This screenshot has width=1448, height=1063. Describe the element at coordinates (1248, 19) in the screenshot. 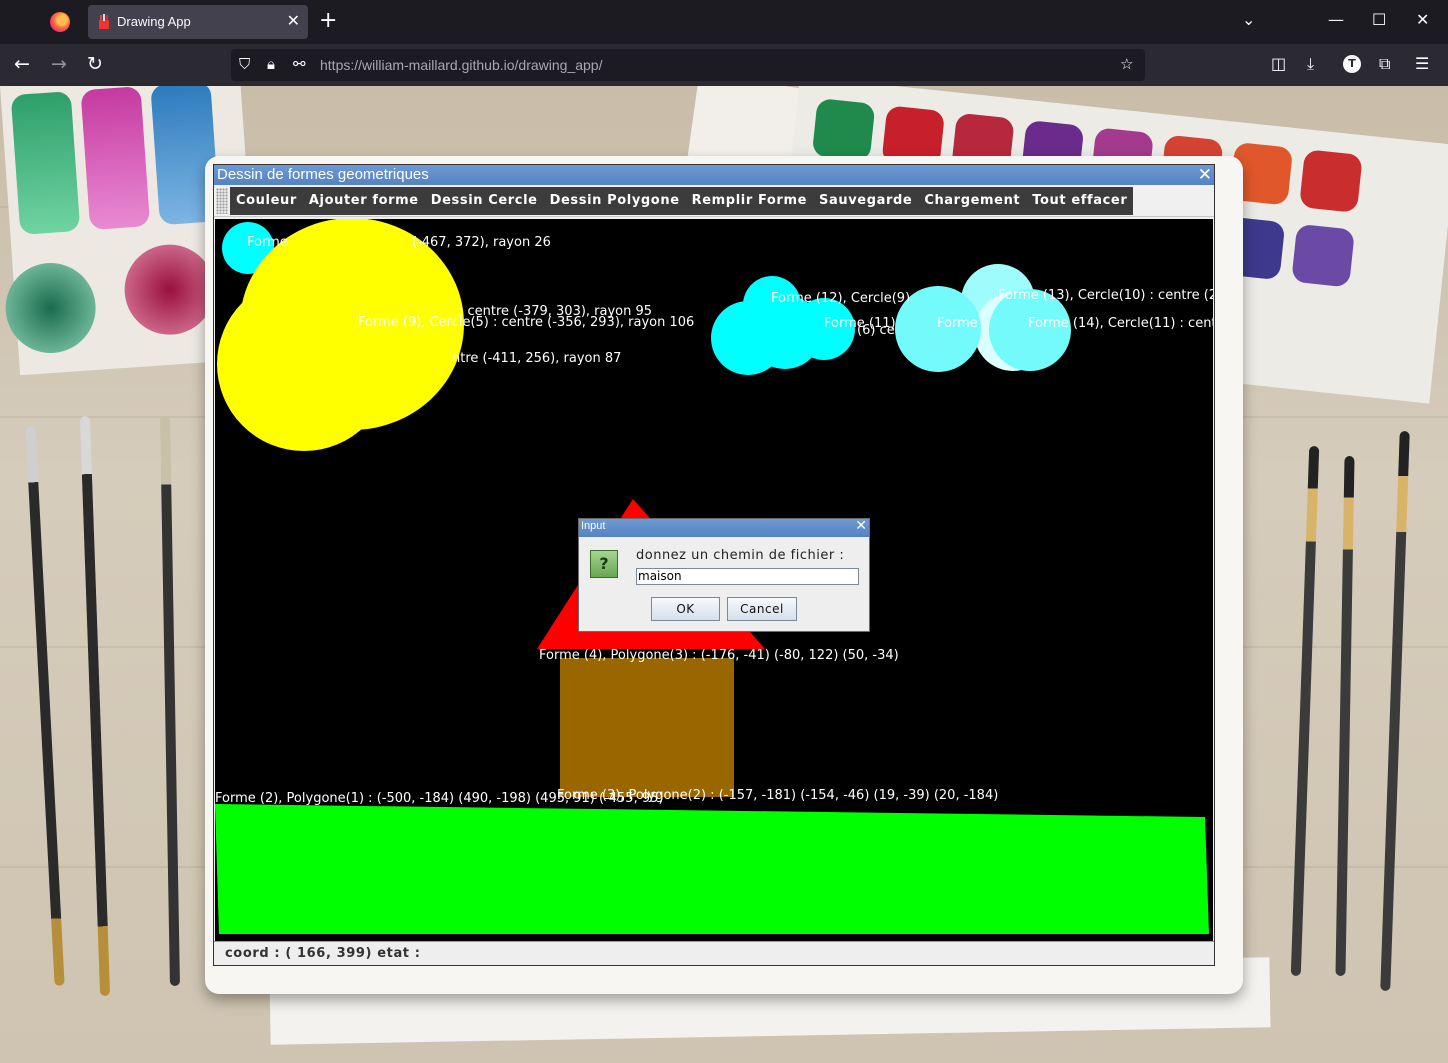

I see `tab-list-chevron-icon: ⌄` at that location.